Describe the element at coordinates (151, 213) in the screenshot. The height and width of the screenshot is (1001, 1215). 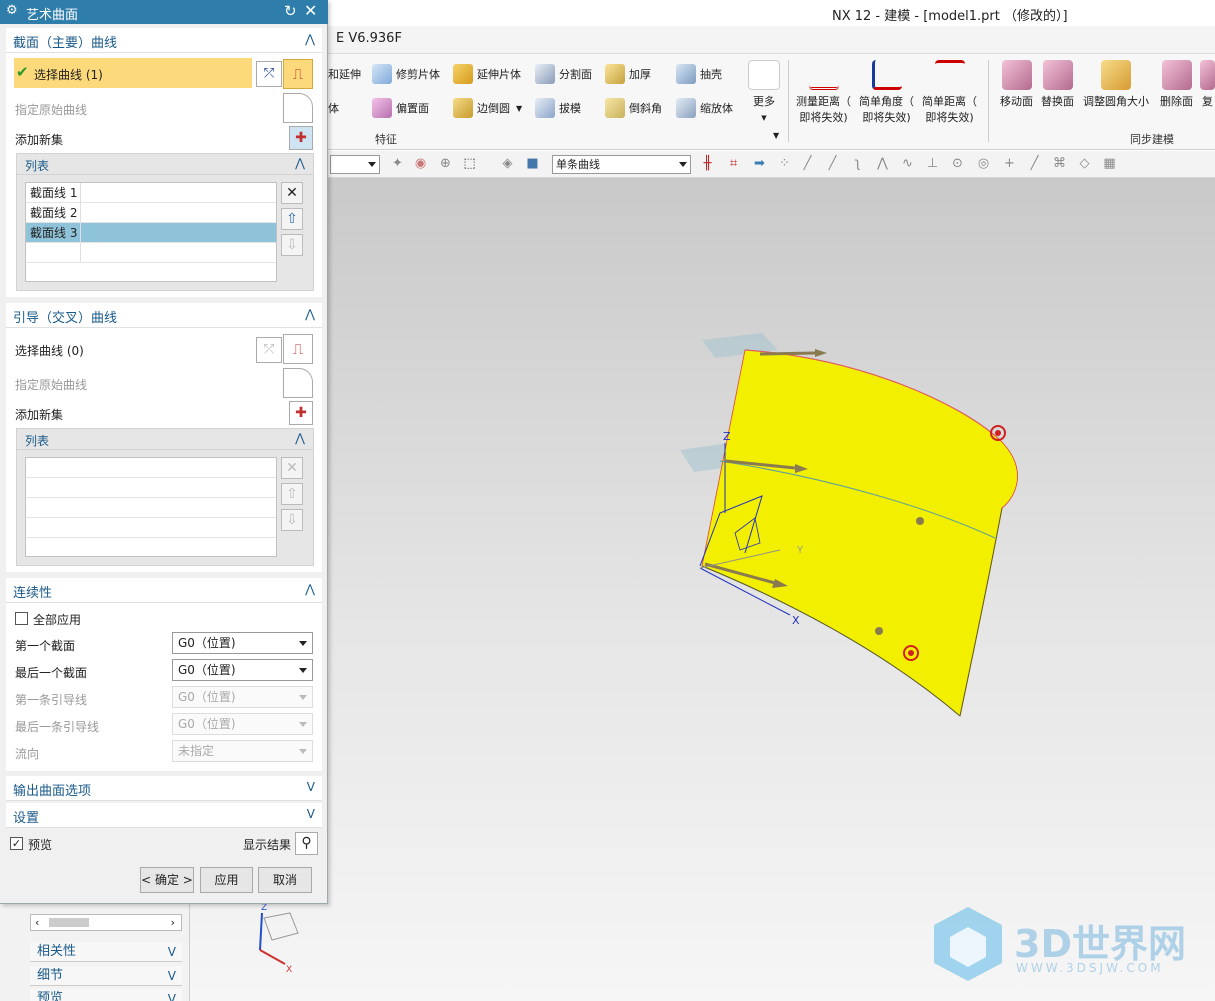
I see `list-item: 截面线 2` at that location.